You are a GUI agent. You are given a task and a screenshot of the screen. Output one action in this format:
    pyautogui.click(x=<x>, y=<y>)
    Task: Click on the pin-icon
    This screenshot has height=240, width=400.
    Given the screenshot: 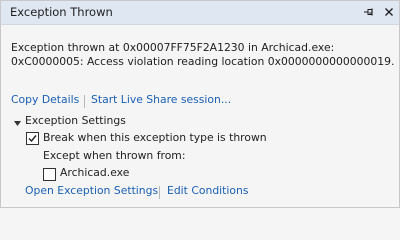 What is the action you would take?
    pyautogui.click(x=369, y=12)
    